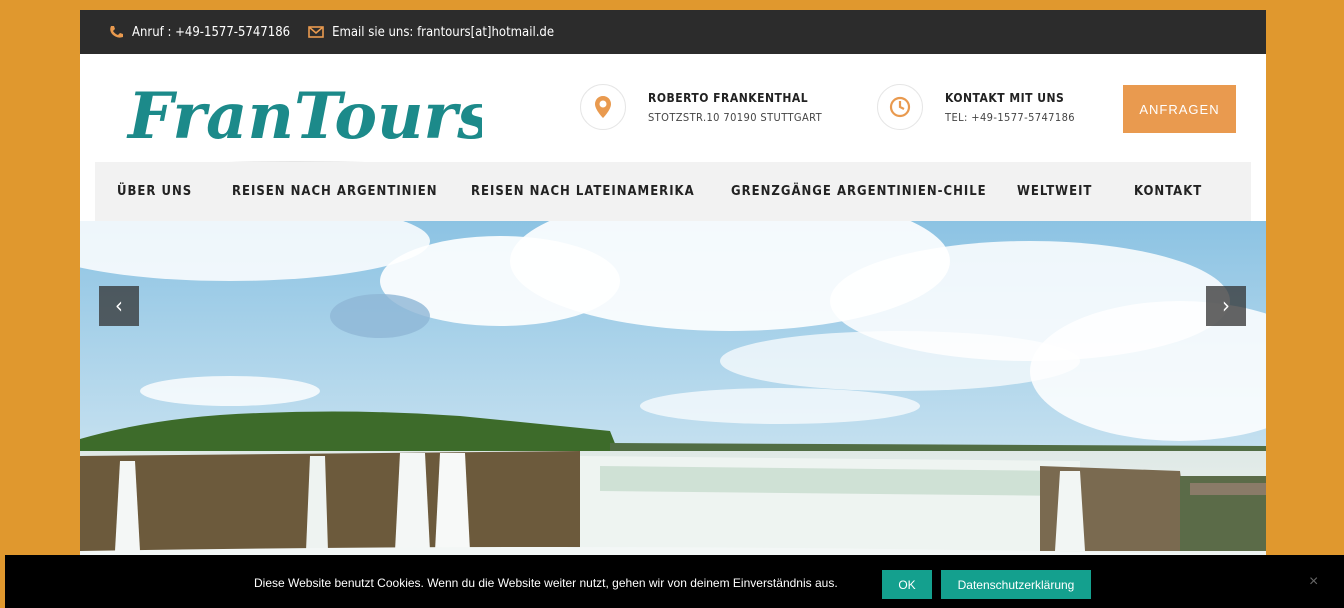 Image resolution: width=1344 pixels, height=608 pixels. What do you see at coordinates (1179, 109) in the screenshot?
I see `anfragen-button: ANFRAGEN` at bounding box center [1179, 109].